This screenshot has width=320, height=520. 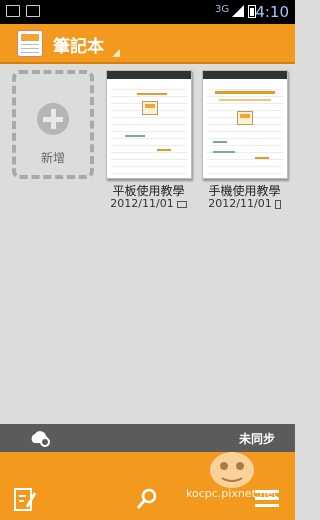 I want to click on dropdown-indicator-icon, so click(x=116, y=53).